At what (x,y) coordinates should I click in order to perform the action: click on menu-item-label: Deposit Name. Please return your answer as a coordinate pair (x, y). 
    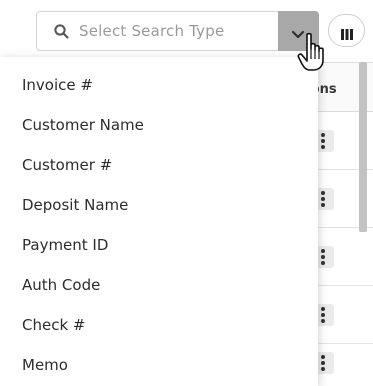
    Looking at the image, I should click on (75, 205).